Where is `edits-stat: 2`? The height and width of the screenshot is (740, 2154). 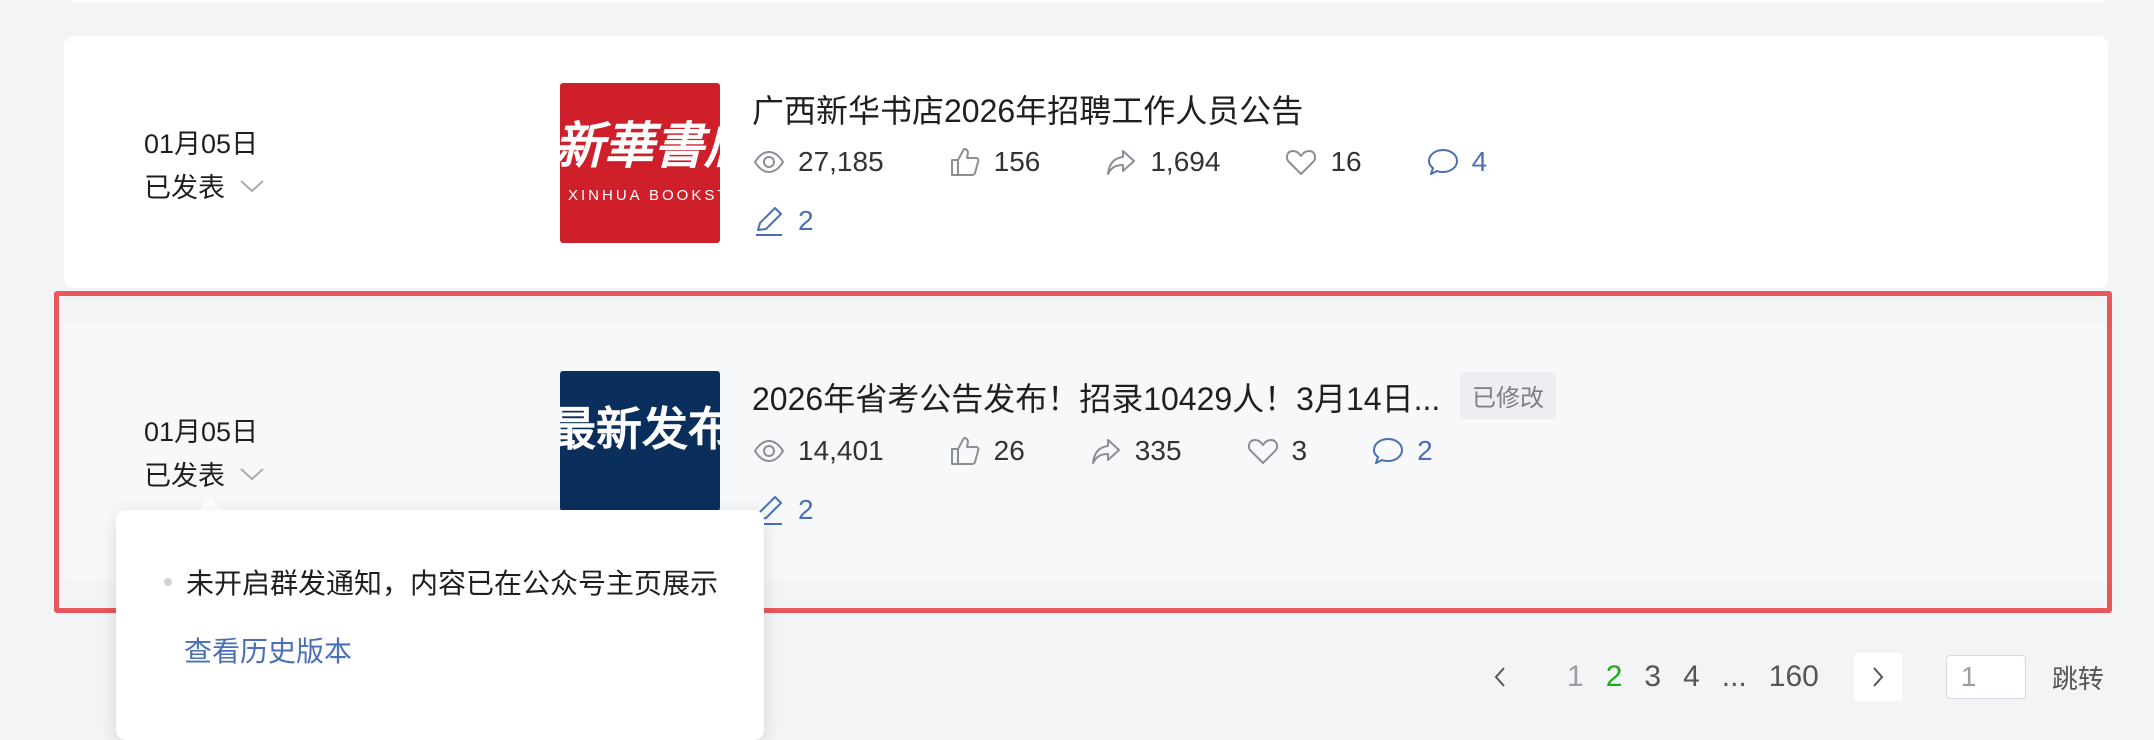
edits-stat: 2 is located at coordinates (783, 221).